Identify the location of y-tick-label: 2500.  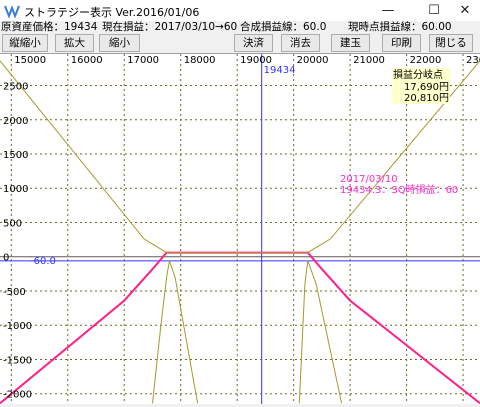
(15, 87).